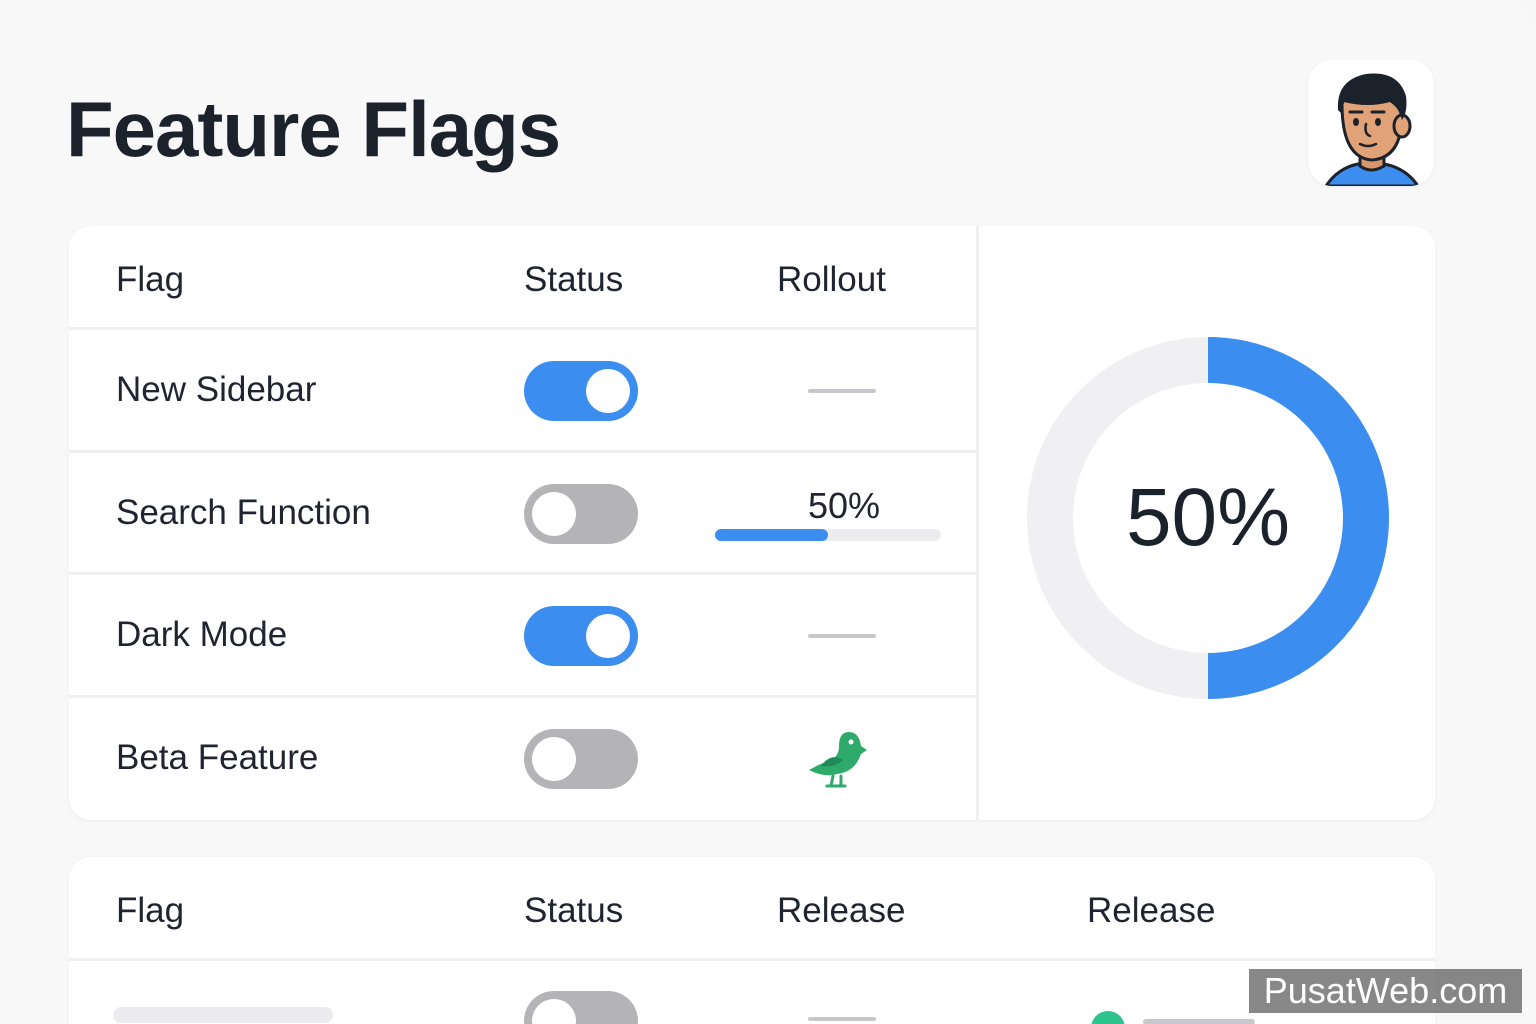 This screenshot has height=1024, width=1536. I want to click on flag-name-skeleton, so click(223, 1015).